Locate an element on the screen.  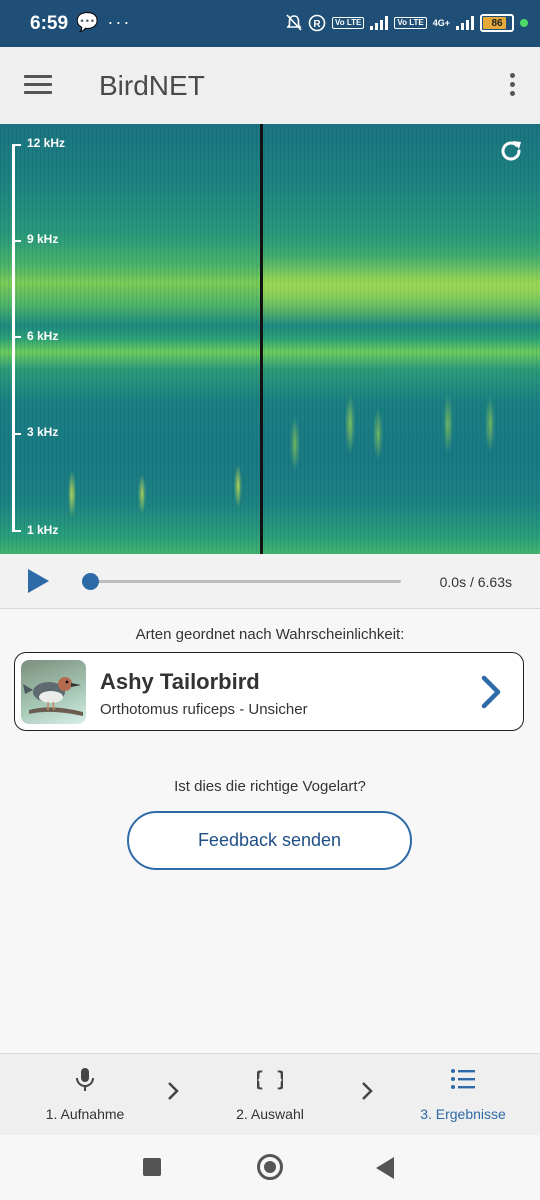
system-navigation-bar is located at coordinates (270, 1167).